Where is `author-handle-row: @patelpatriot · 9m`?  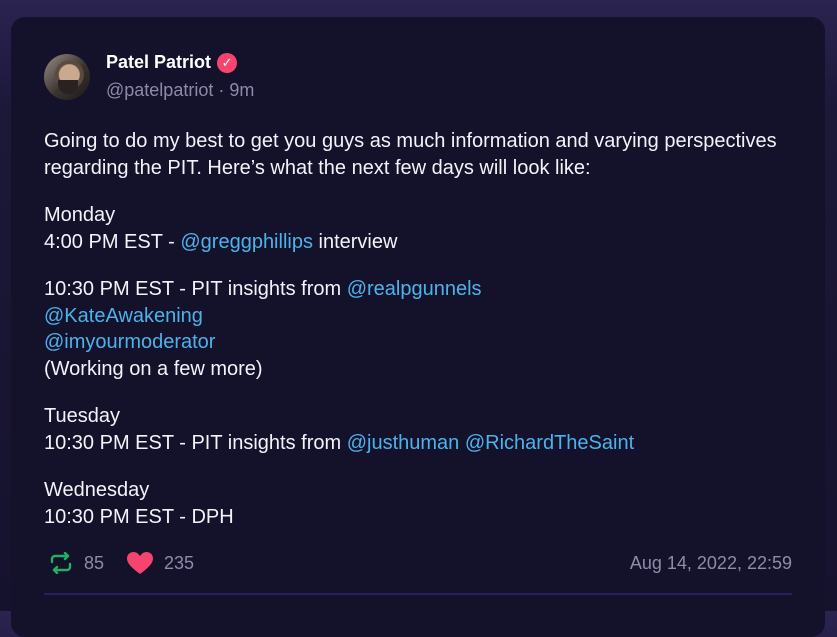 author-handle-row: @patelpatriot · 9m is located at coordinates (180, 90).